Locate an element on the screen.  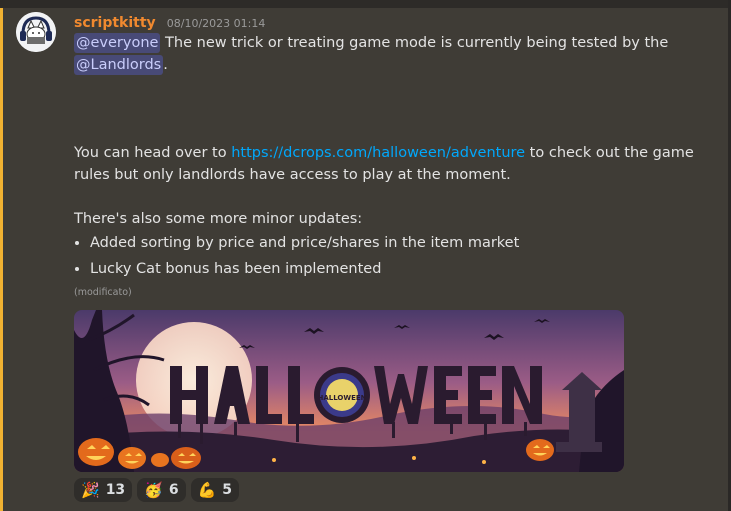
username: scriptkitty is located at coordinates (115, 23).